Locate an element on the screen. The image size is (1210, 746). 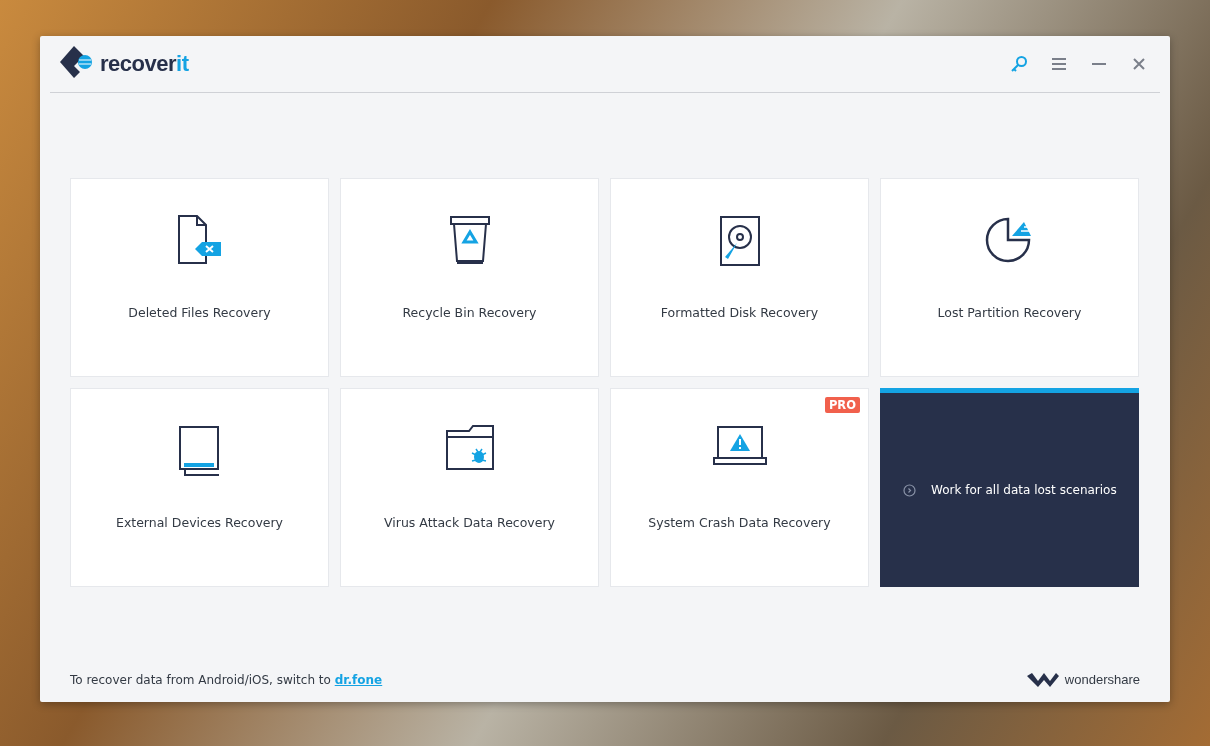
pro-badge: PRO is located at coordinates (842, 405).